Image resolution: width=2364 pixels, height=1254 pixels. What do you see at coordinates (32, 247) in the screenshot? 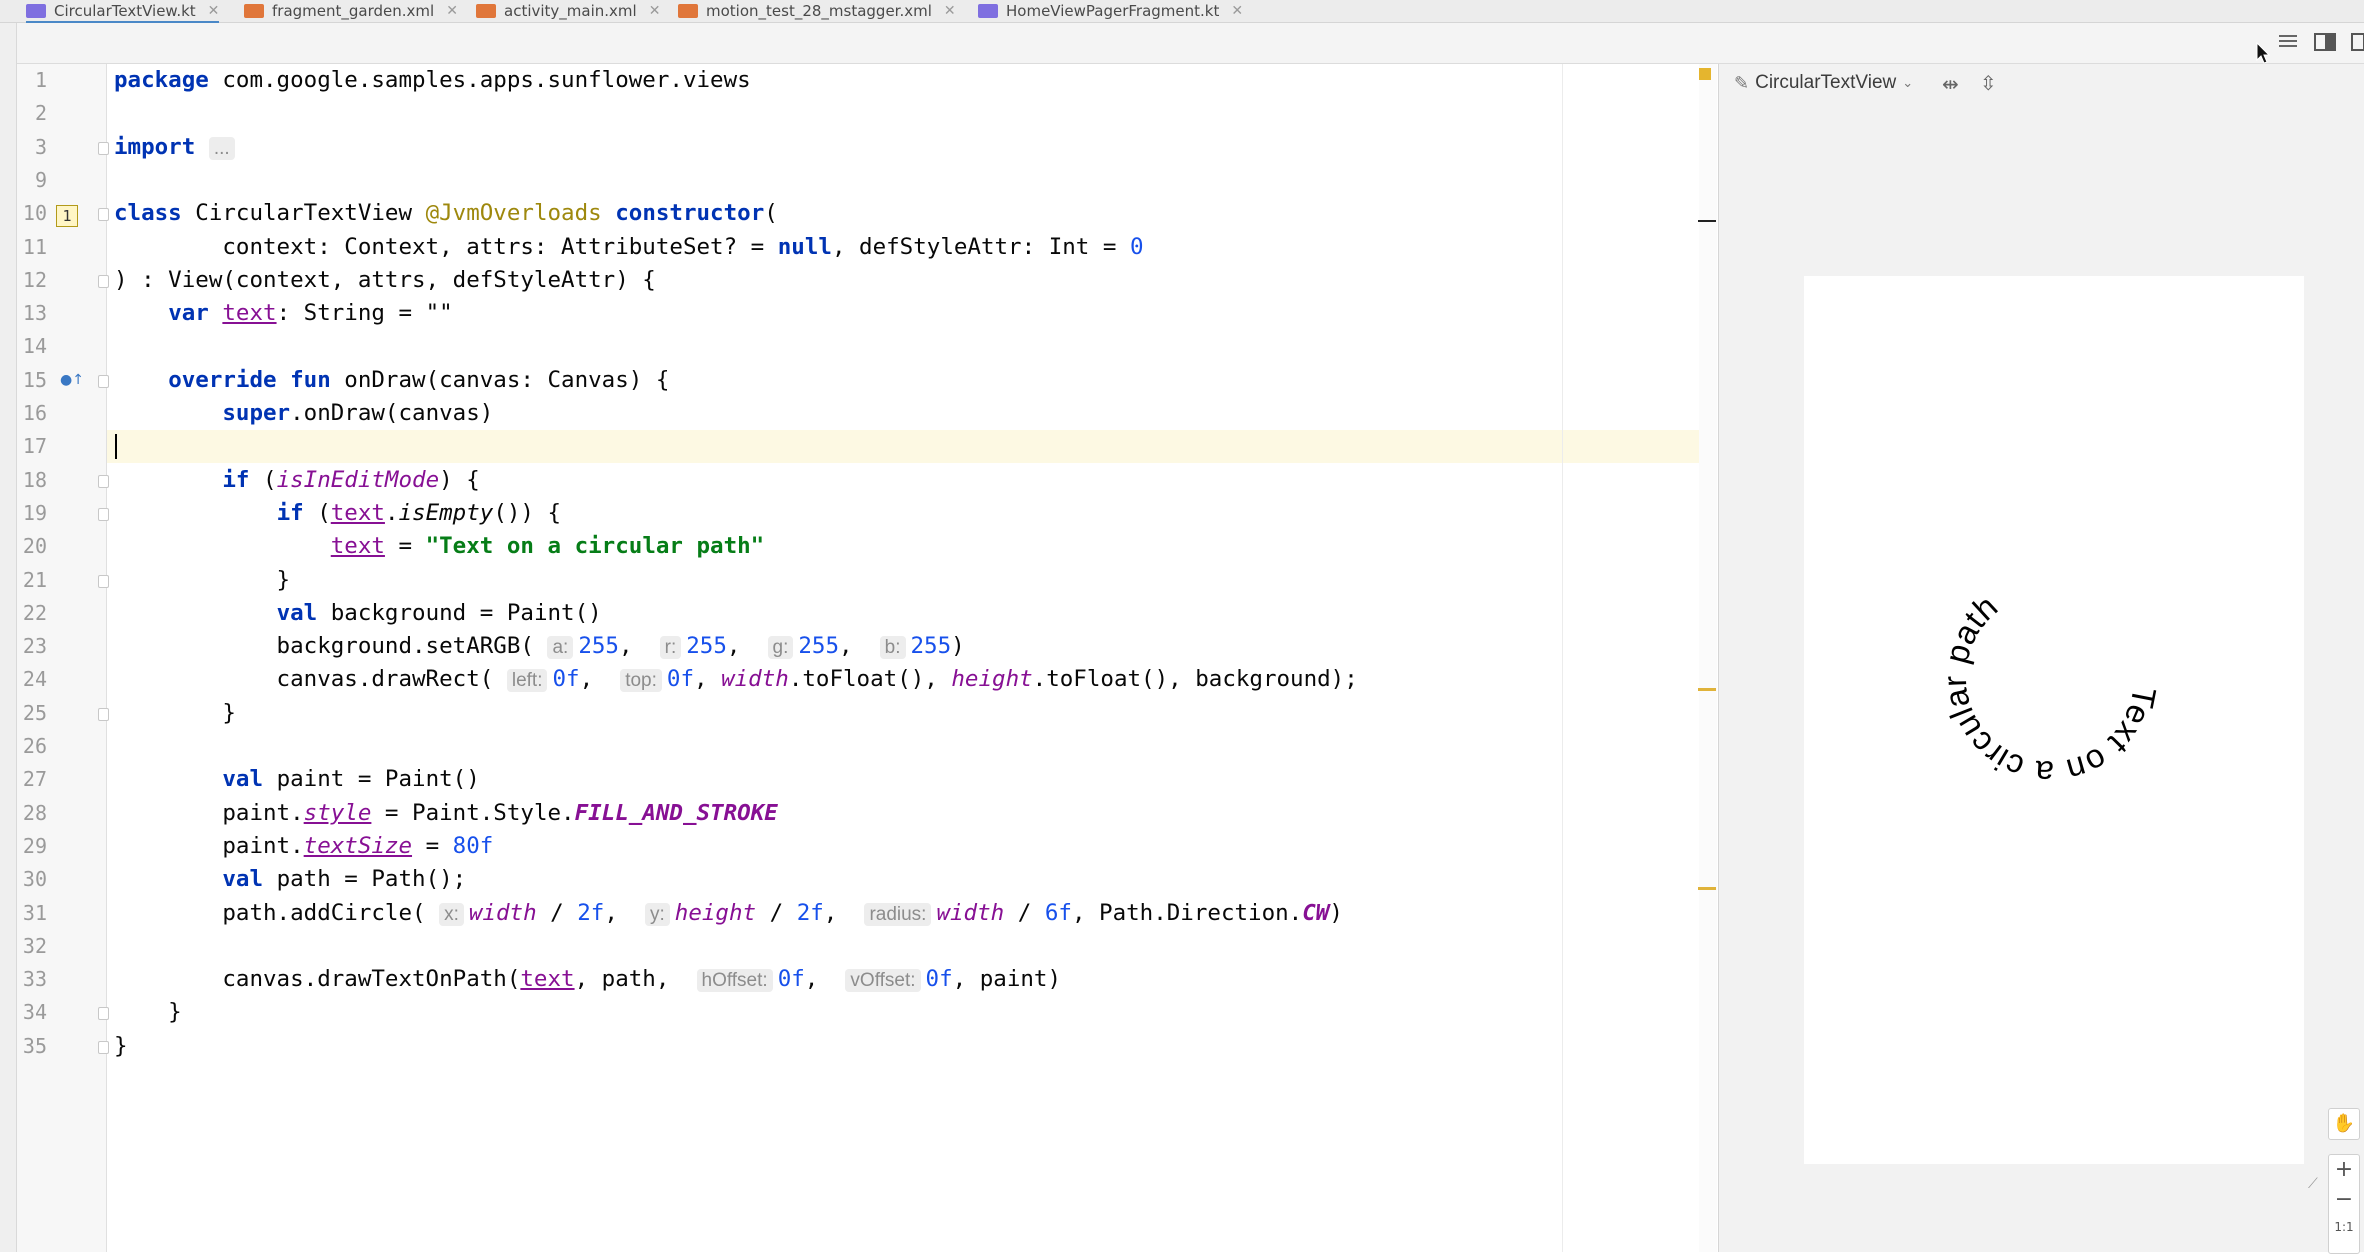
I see `line-number: 11` at bounding box center [32, 247].